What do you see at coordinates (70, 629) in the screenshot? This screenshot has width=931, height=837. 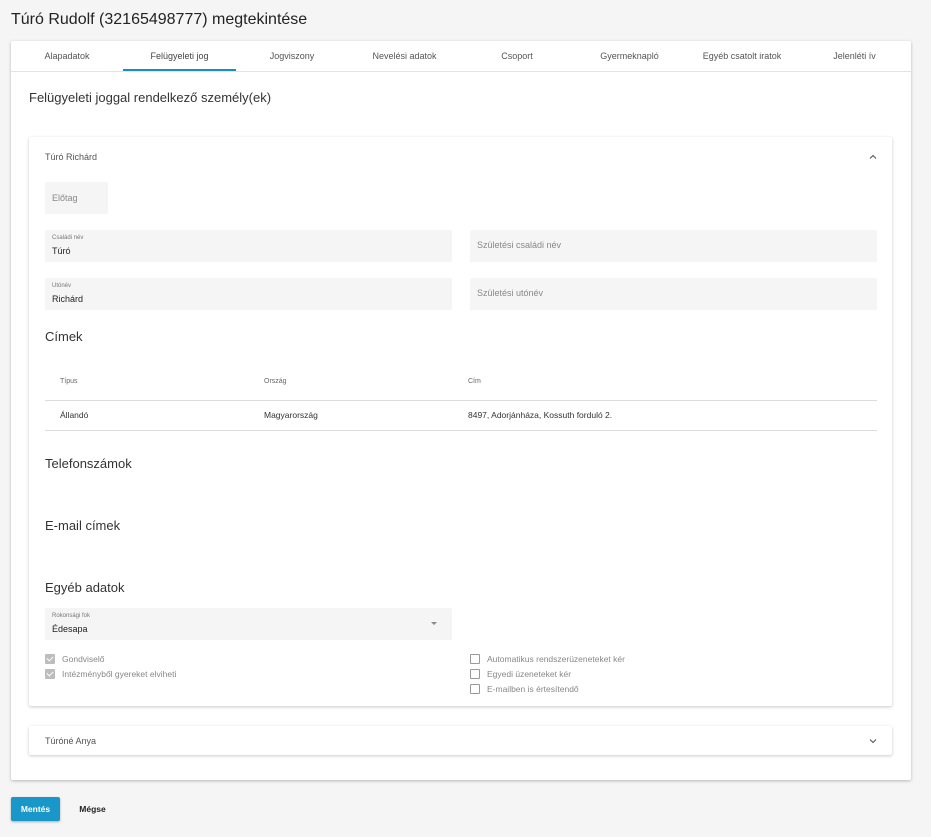 I see `relation-value: Édesapa` at bounding box center [70, 629].